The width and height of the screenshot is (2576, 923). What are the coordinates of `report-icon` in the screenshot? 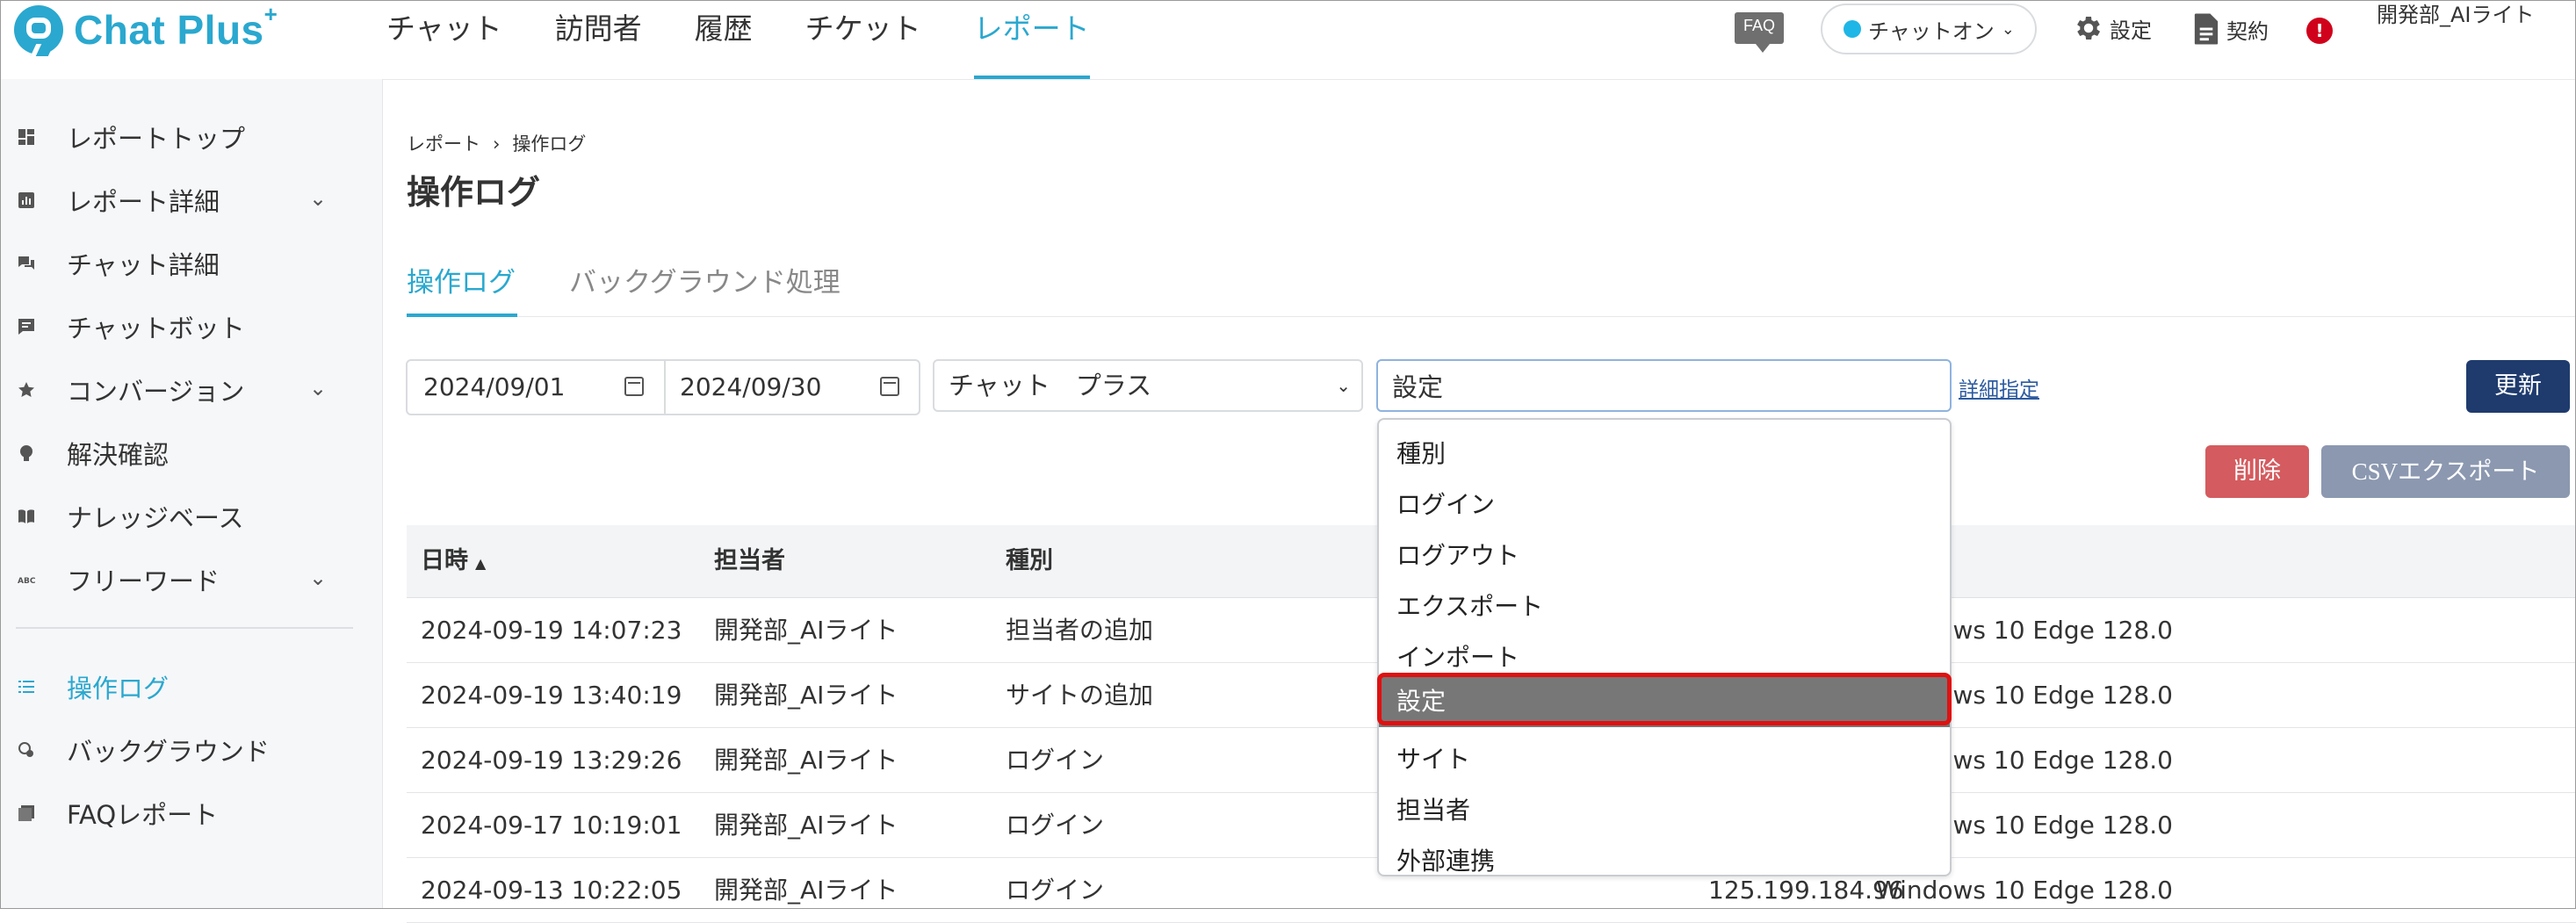 It's located at (26, 200).